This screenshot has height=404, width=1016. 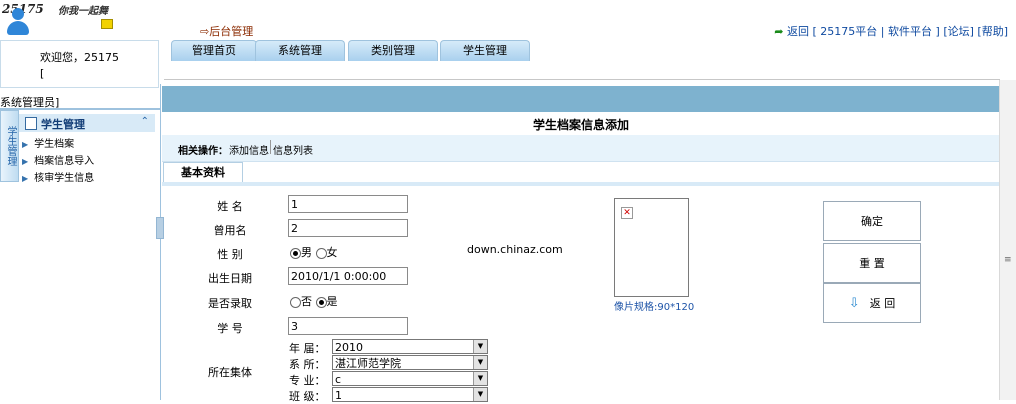 I want to click on student-id-label: 学 号, so click(x=230, y=328).